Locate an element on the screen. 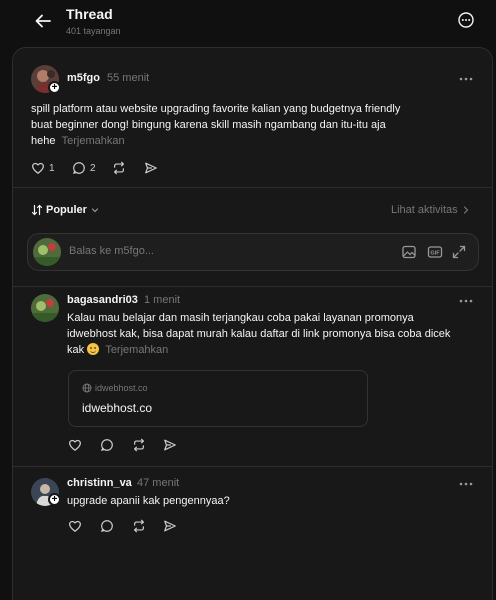 This screenshot has width=496, height=600. post-text-line3: hehe Terjemahkan is located at coordinates (78, 141).